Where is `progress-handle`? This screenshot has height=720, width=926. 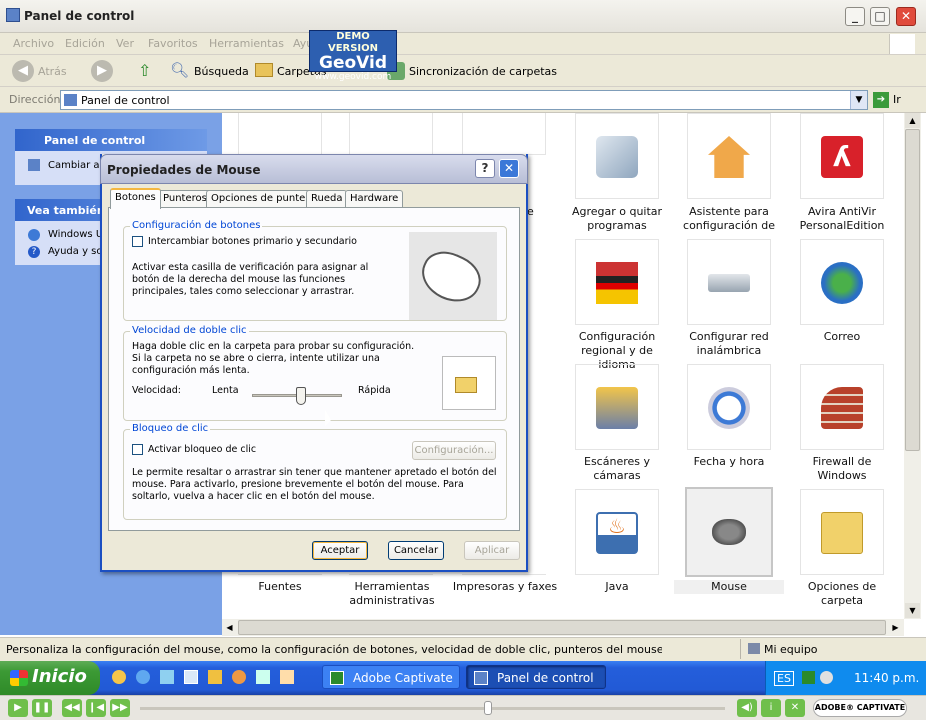 progress-handle is located at coordinates (488, 708).